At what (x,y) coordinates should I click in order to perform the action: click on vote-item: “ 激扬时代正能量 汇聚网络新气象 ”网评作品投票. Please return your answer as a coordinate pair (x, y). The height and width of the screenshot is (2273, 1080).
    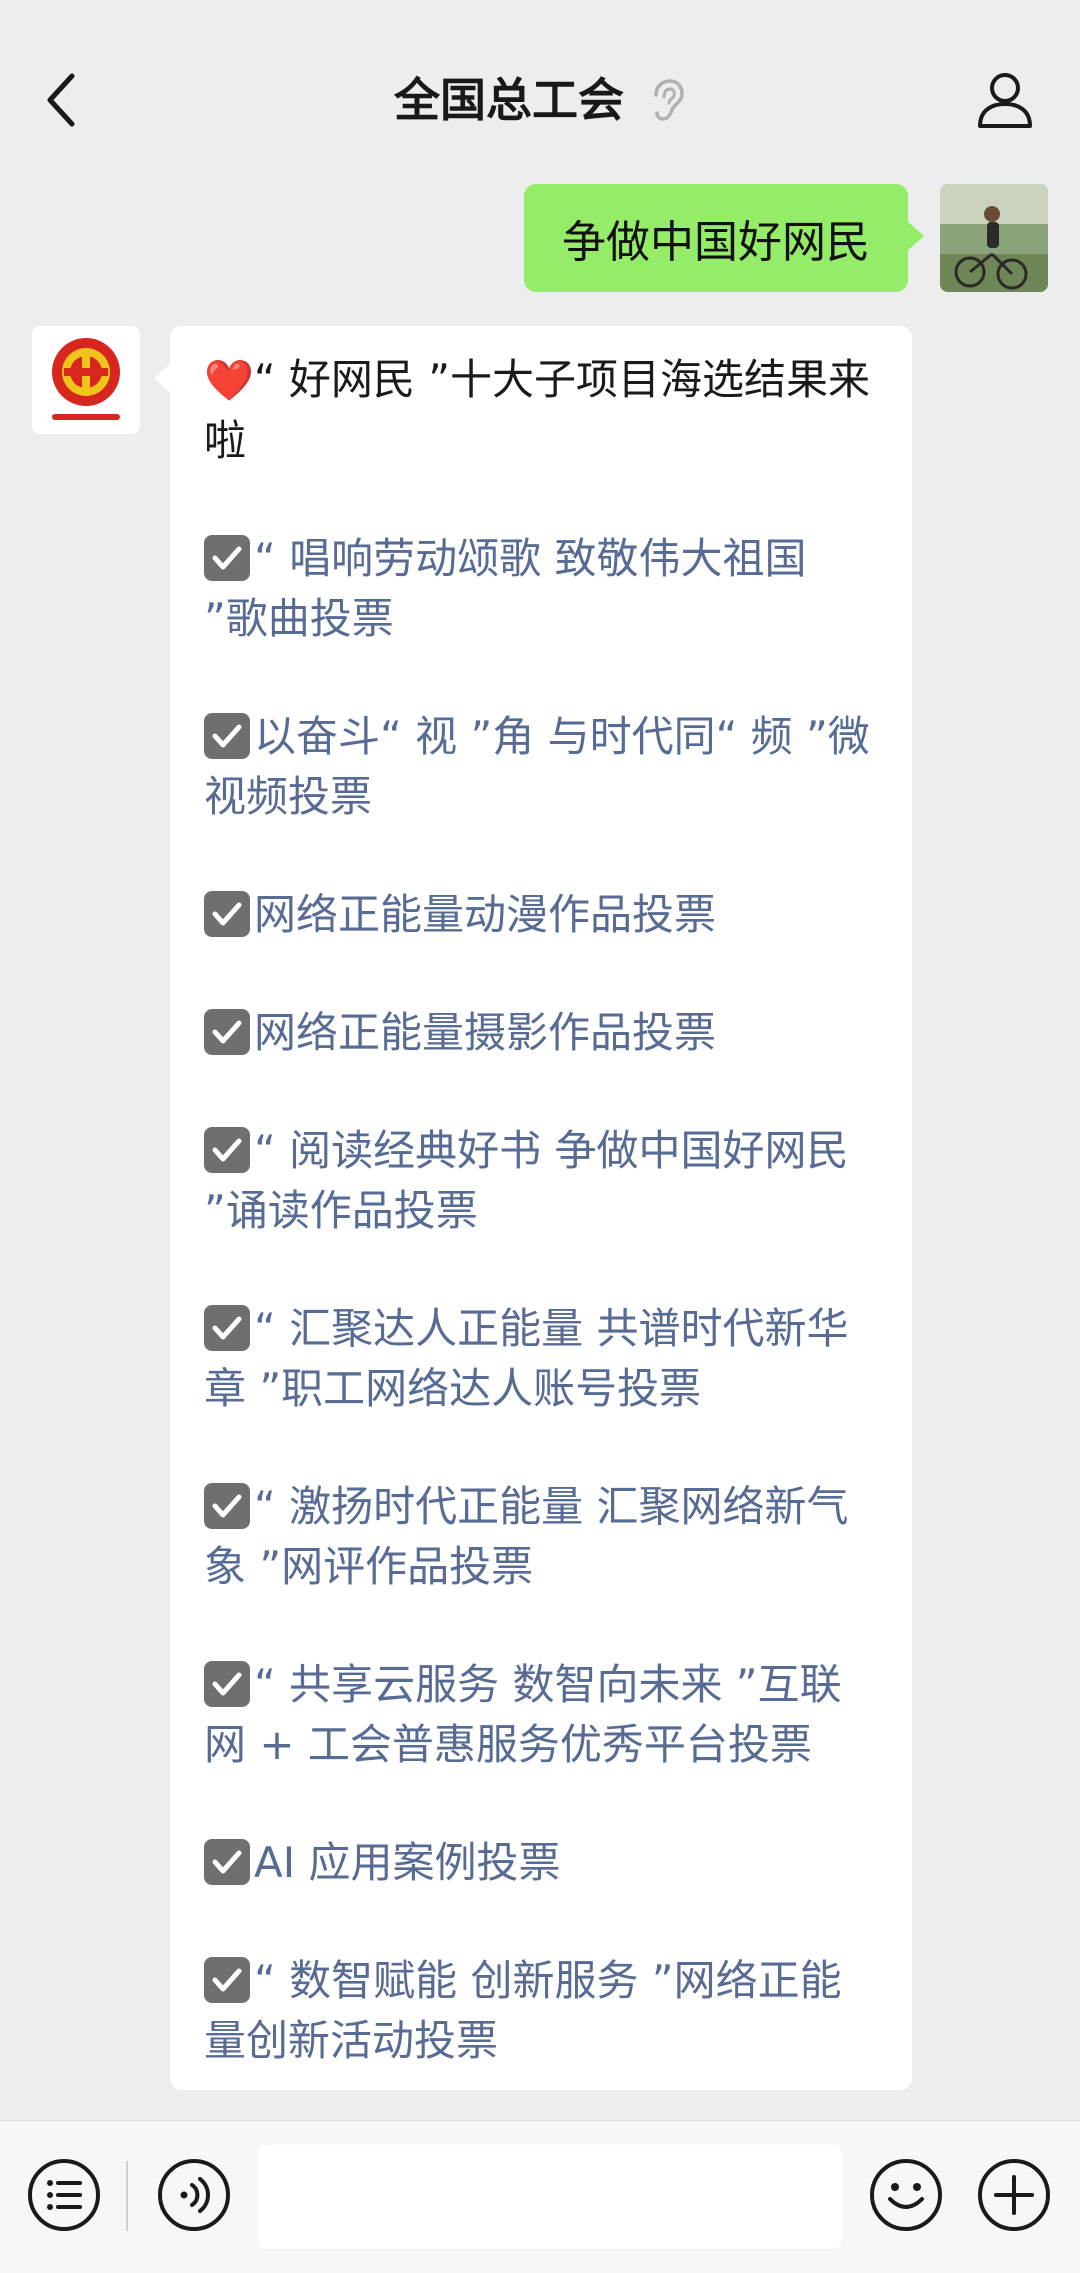
    Looking at the image, I should click on (543, 1537).